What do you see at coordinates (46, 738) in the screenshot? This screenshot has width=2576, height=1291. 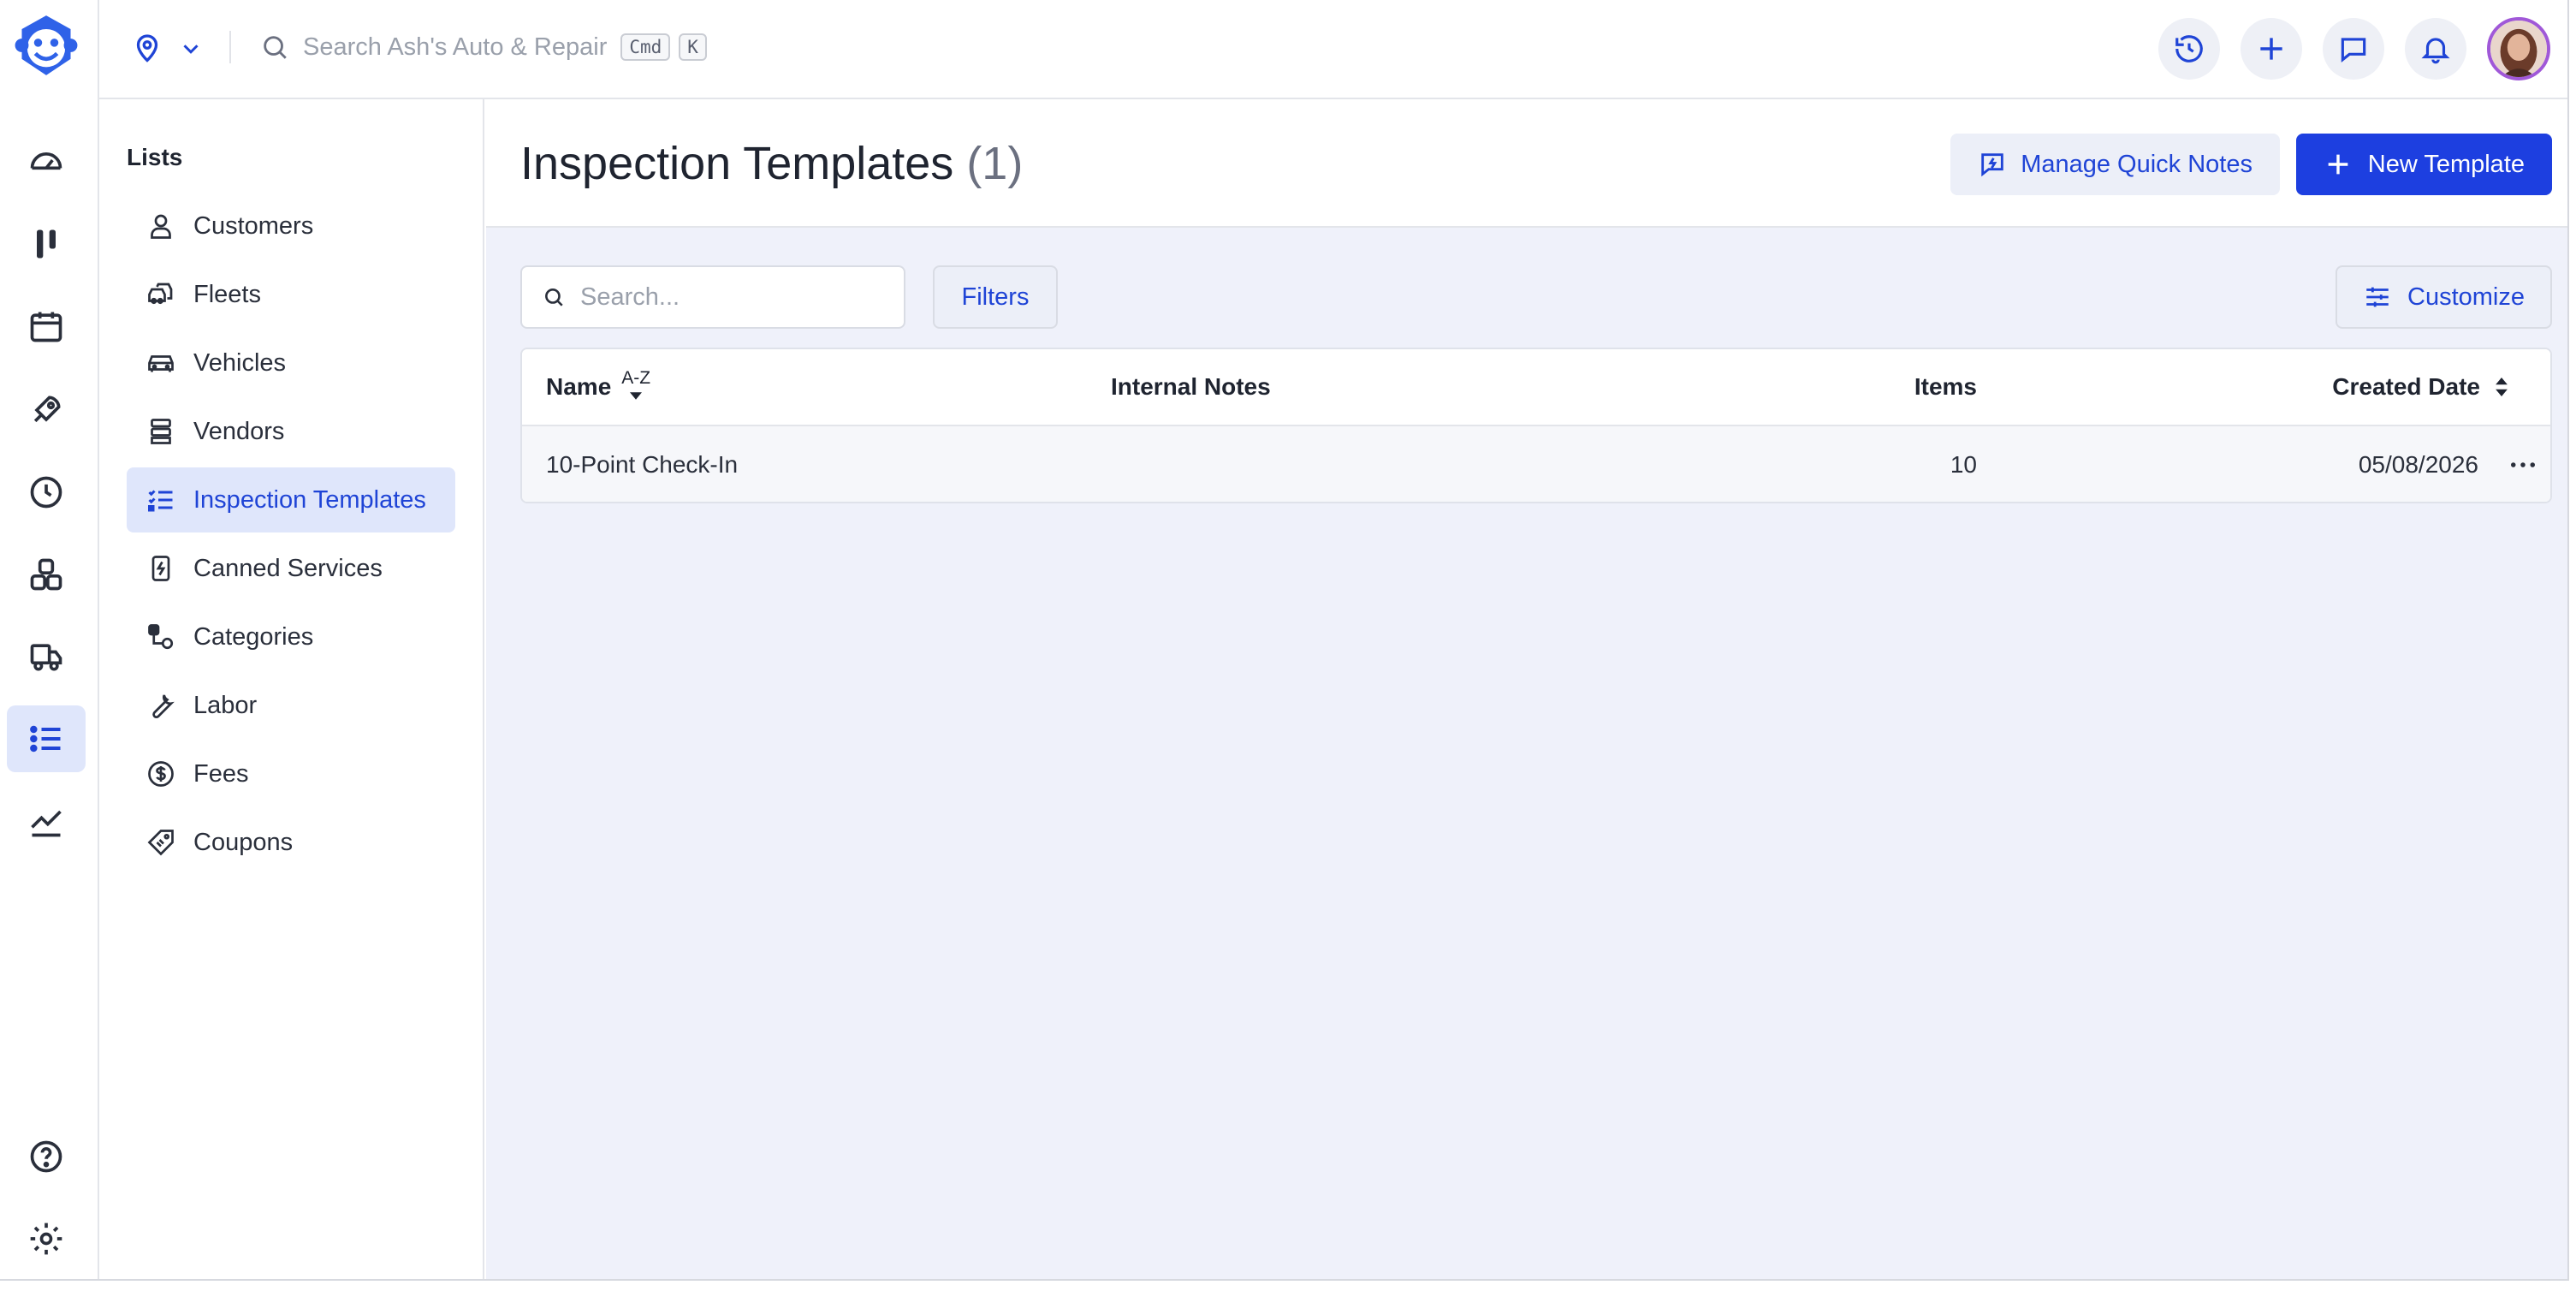 I see `rail-lists` at bounding box center [46, 738].